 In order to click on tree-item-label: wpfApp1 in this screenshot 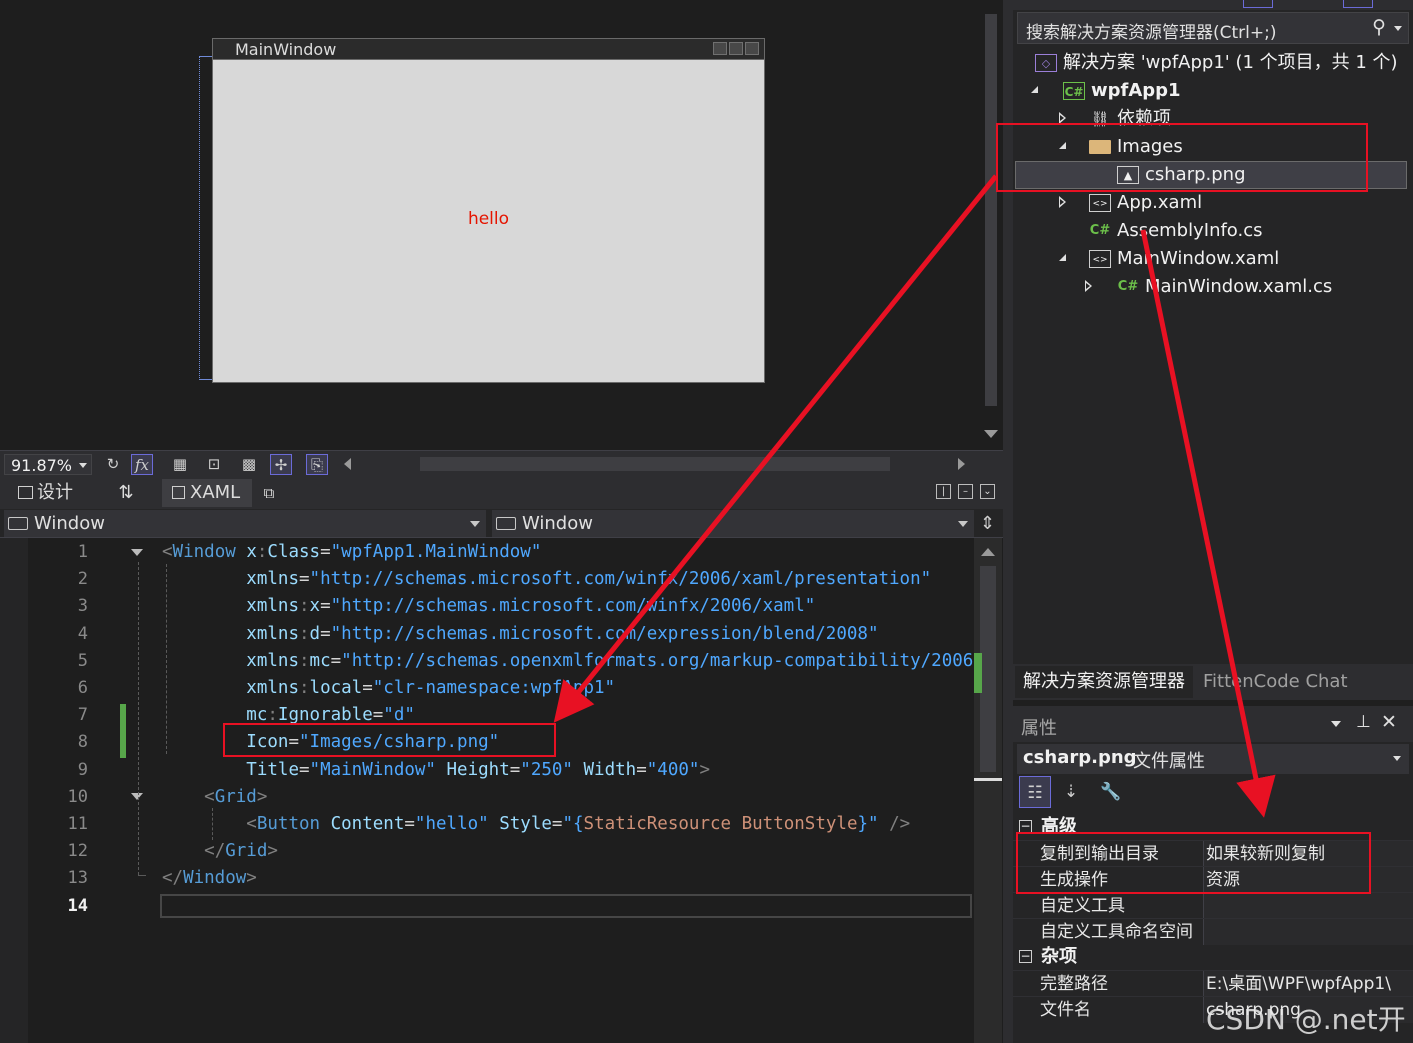, I will do `click(1136, 90)`.